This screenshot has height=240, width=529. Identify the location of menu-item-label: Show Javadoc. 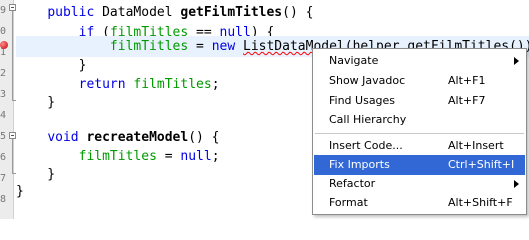
(367, 80).